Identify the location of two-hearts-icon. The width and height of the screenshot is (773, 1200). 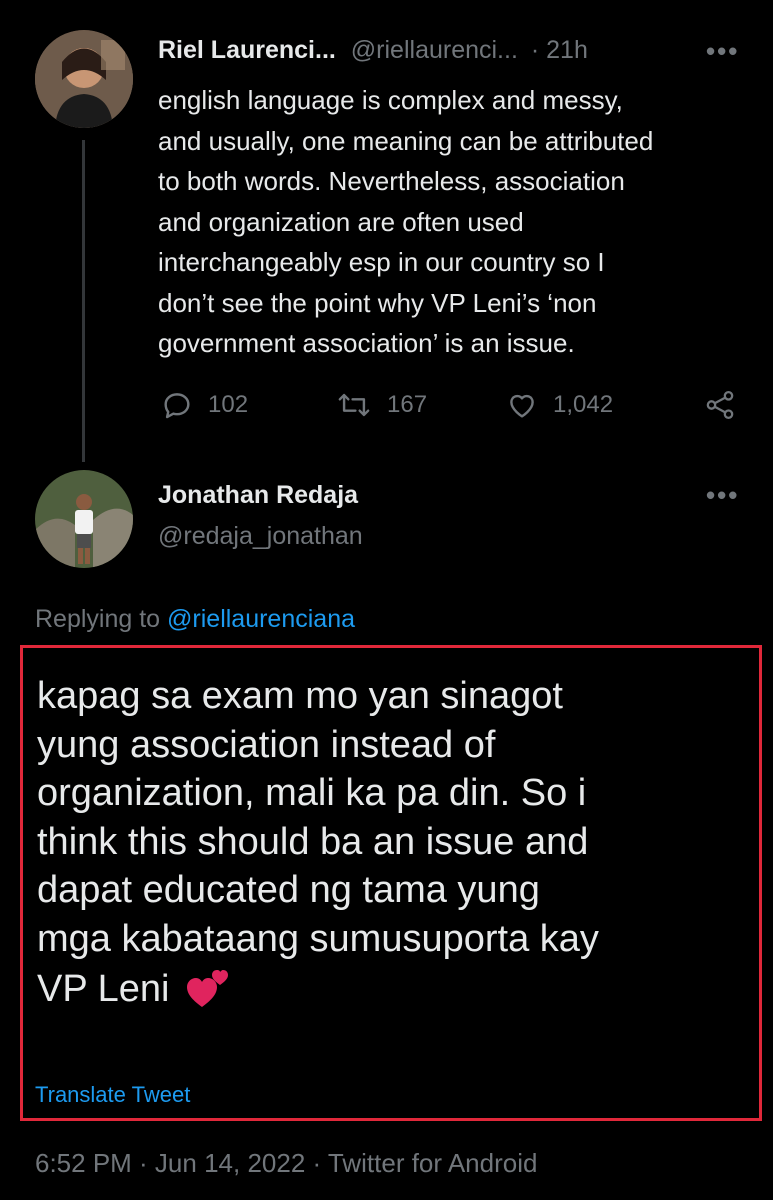
(207, 988).